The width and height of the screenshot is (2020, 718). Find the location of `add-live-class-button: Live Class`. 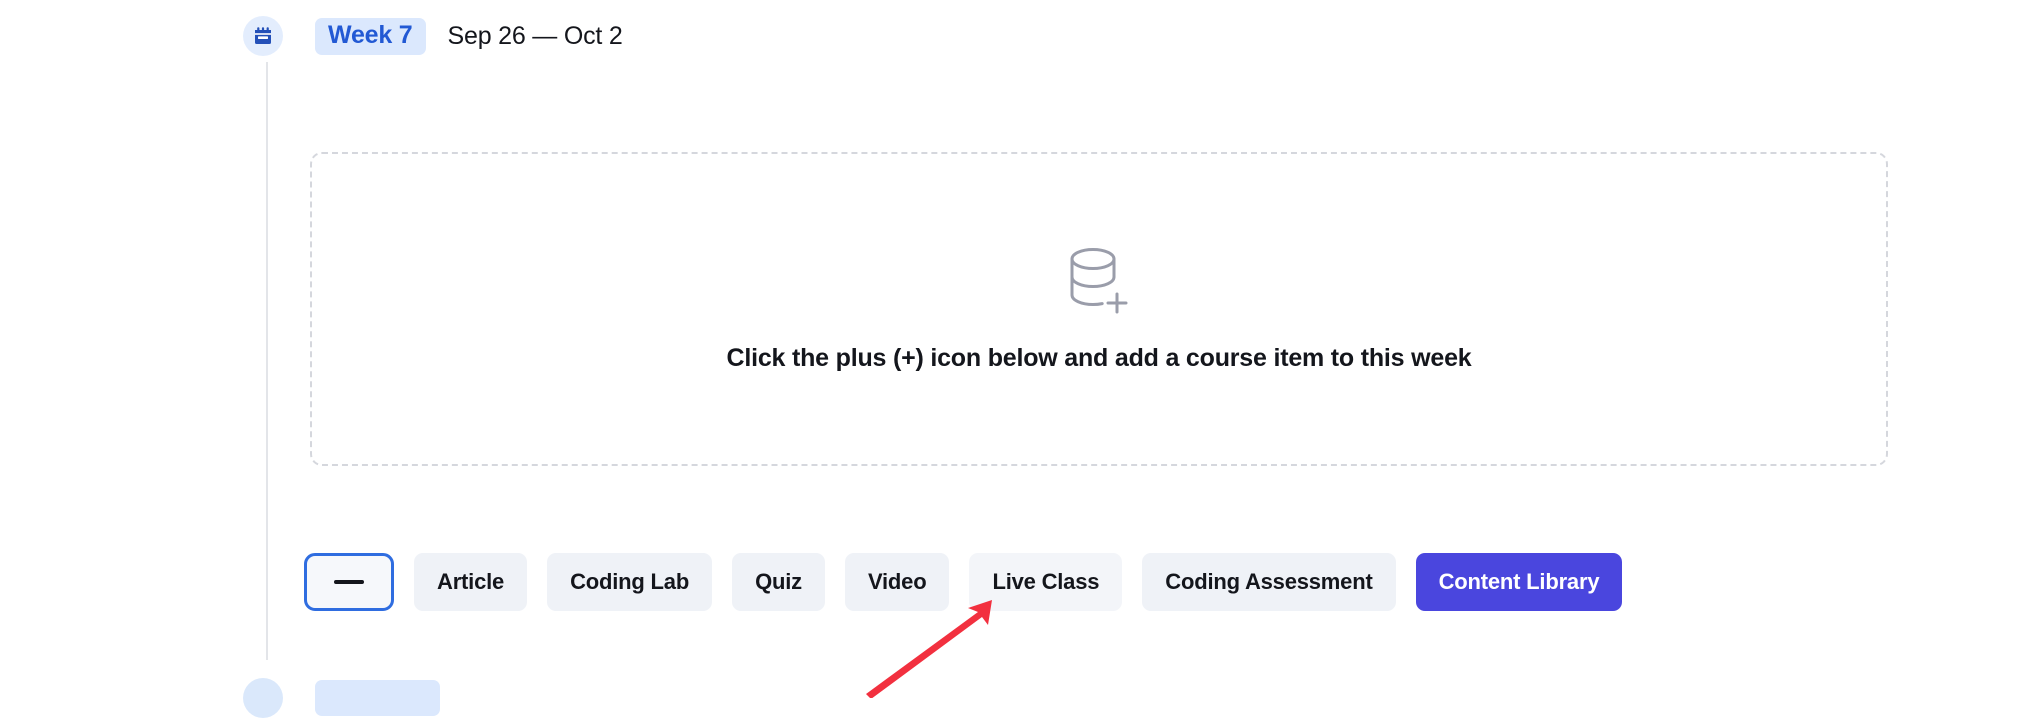

add-live-class-button: Live Class is located at coordinates (1046, 582).